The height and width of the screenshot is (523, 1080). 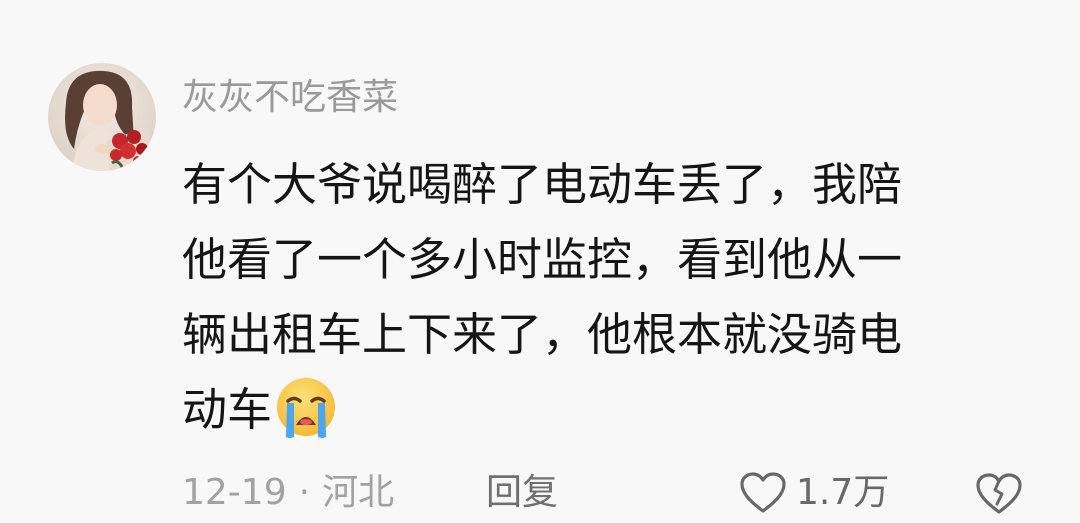 What do you see at coordinates (763, 492) in the screenshot?
I see `heart-icon` at bounding box center [763, 492].